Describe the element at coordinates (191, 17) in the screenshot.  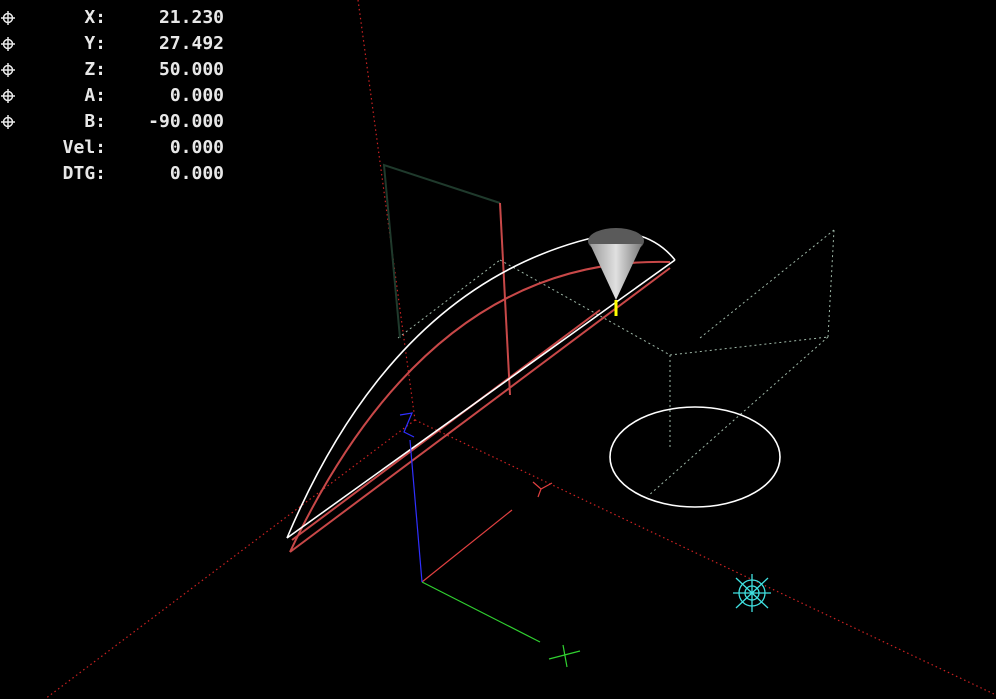
I see `dro-axis-value: 21.230` at that location.